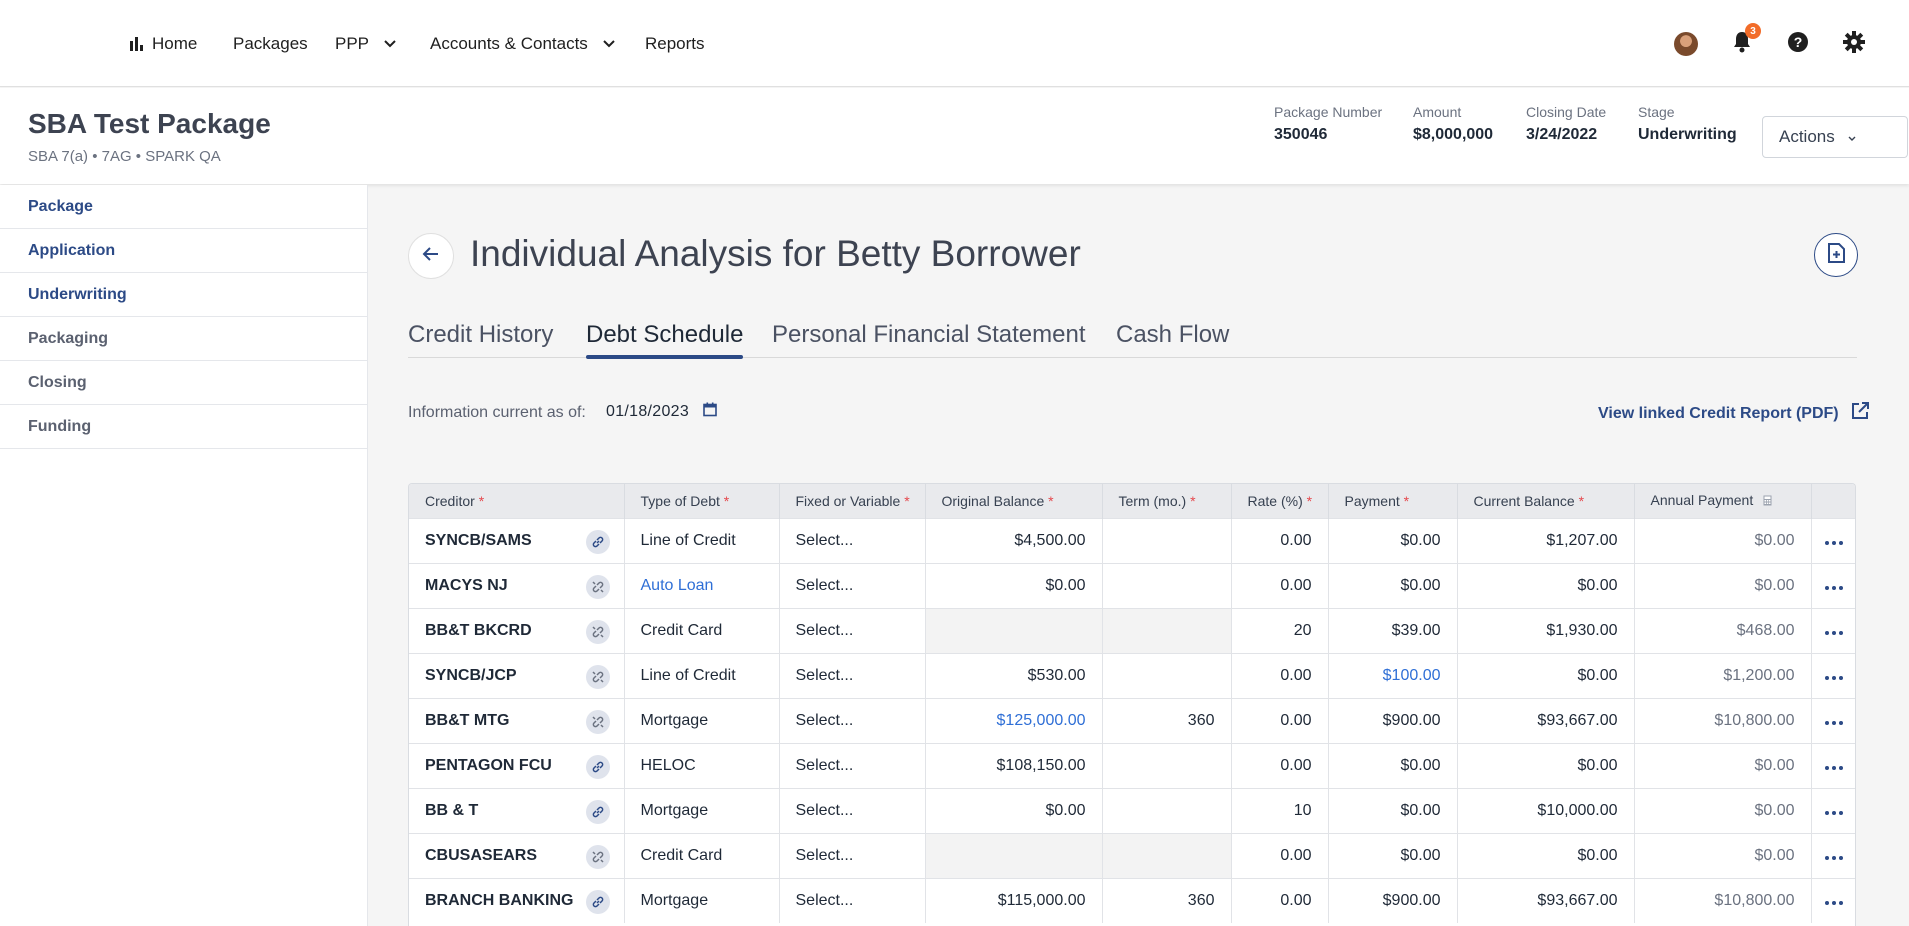 The image size is (1909, 926). What do you see at coordinates (1546, 810) in the screenshot?
I see `current-balance-cell: $10,000.00` at bounding box center [1546, 810].